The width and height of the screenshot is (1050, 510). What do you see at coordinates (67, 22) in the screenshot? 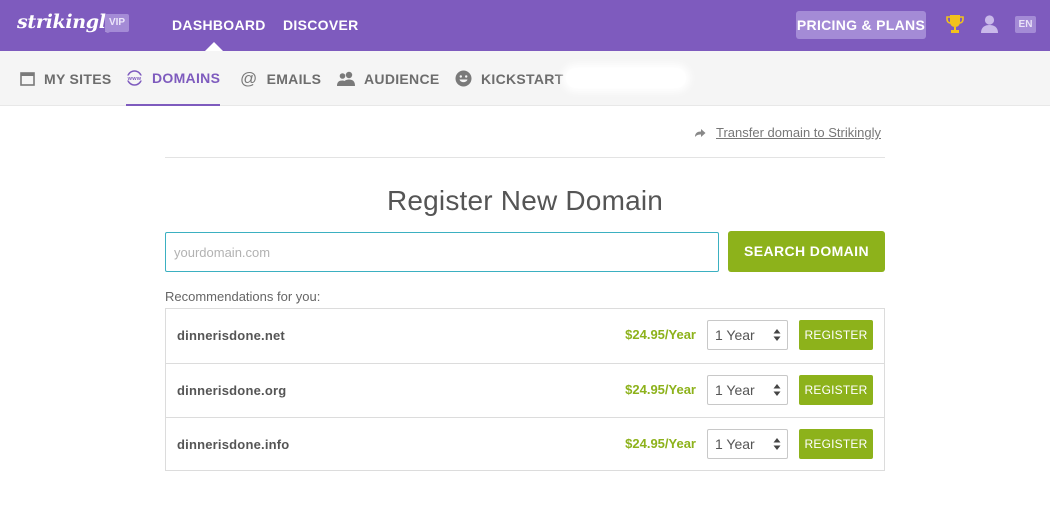
I see `strikingly-logo: strikingly` at bounding box center [67, 22].